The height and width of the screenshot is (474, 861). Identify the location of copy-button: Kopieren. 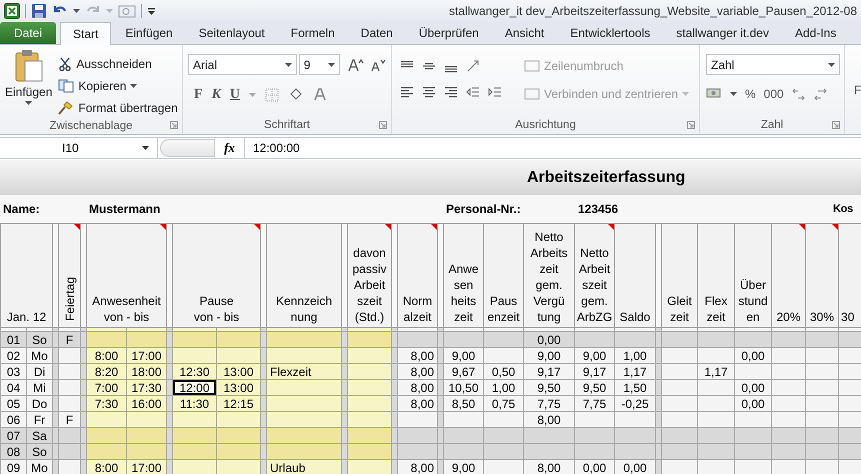
(118, 86).